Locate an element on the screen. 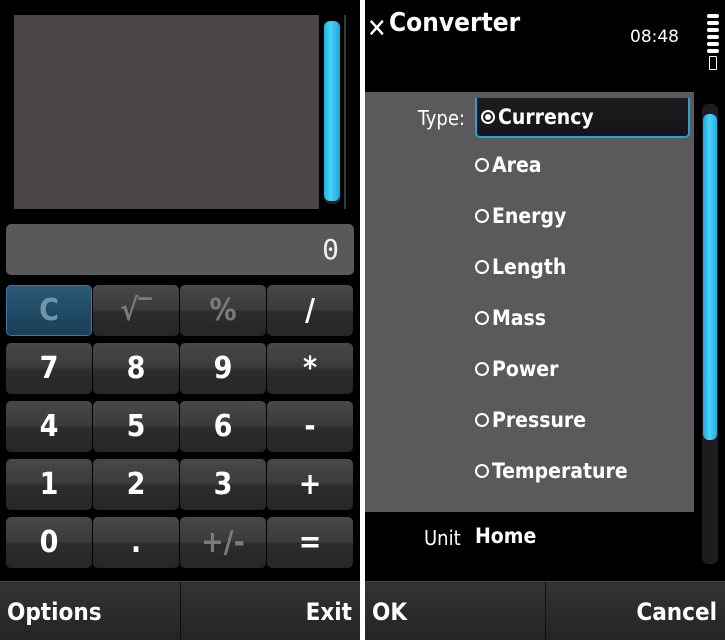 This screenshot has width=725, height=640. option-area: Area is located at coordinates (508, 165).